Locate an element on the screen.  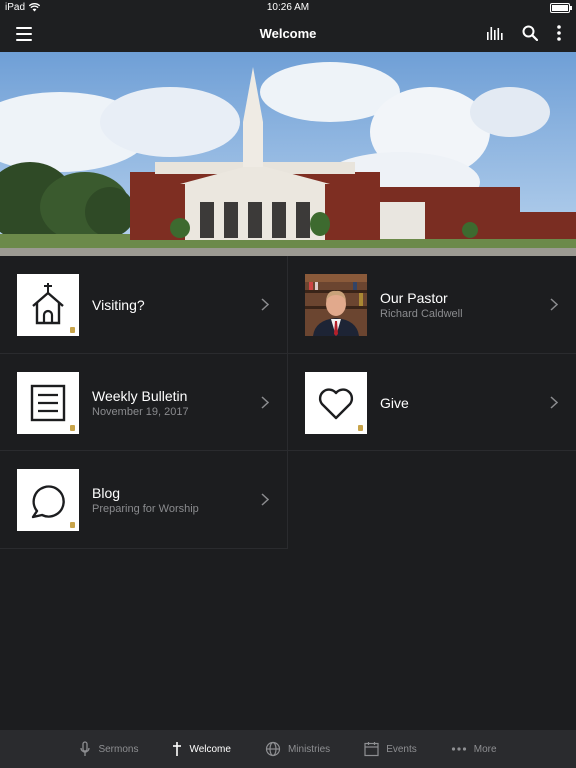
tile-visiting: Visiting? is located at coordinates (144, 304).